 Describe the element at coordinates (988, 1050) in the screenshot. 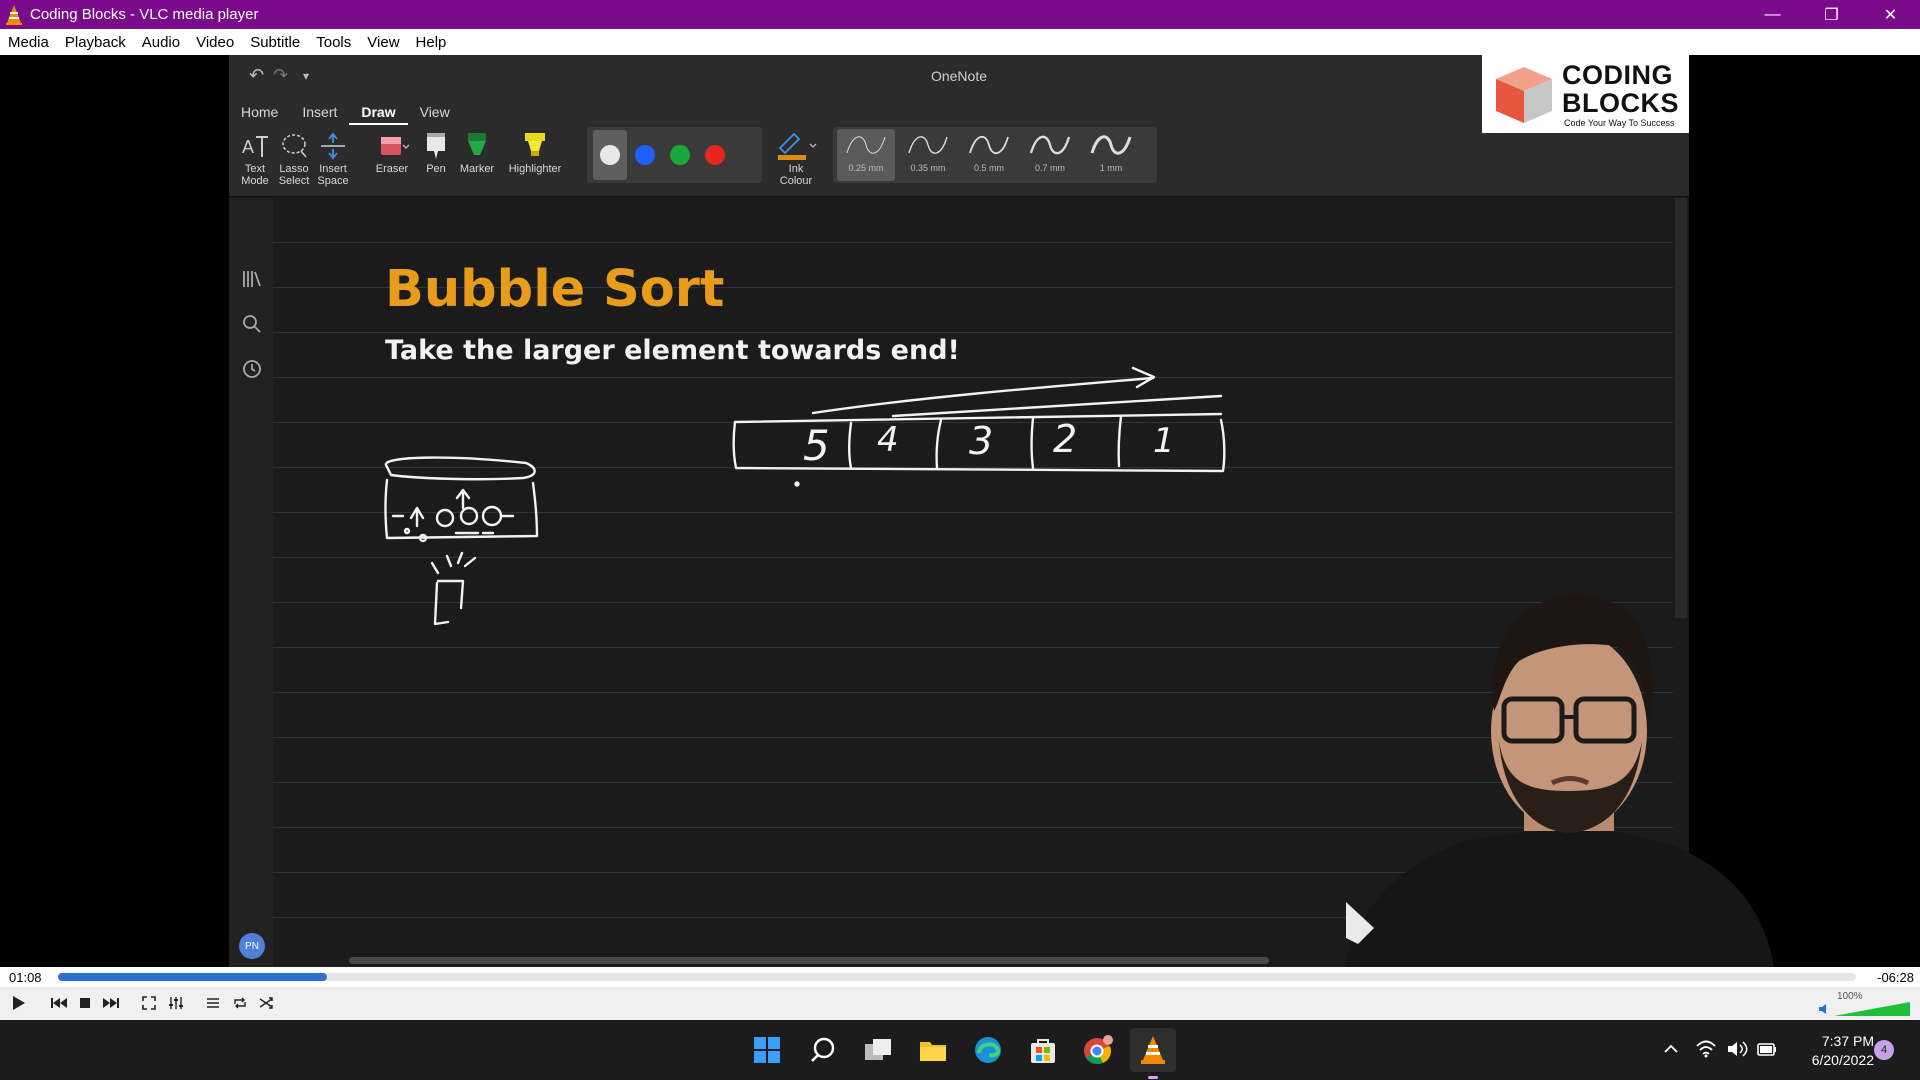

I see `edge-button` at that location.